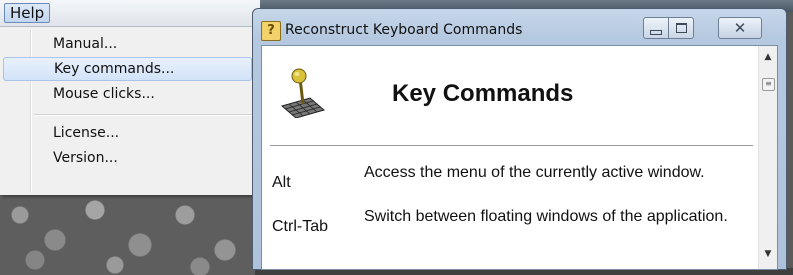 The image size is (793, 275). I want to click on close-button: ✕, so click(740, 28).